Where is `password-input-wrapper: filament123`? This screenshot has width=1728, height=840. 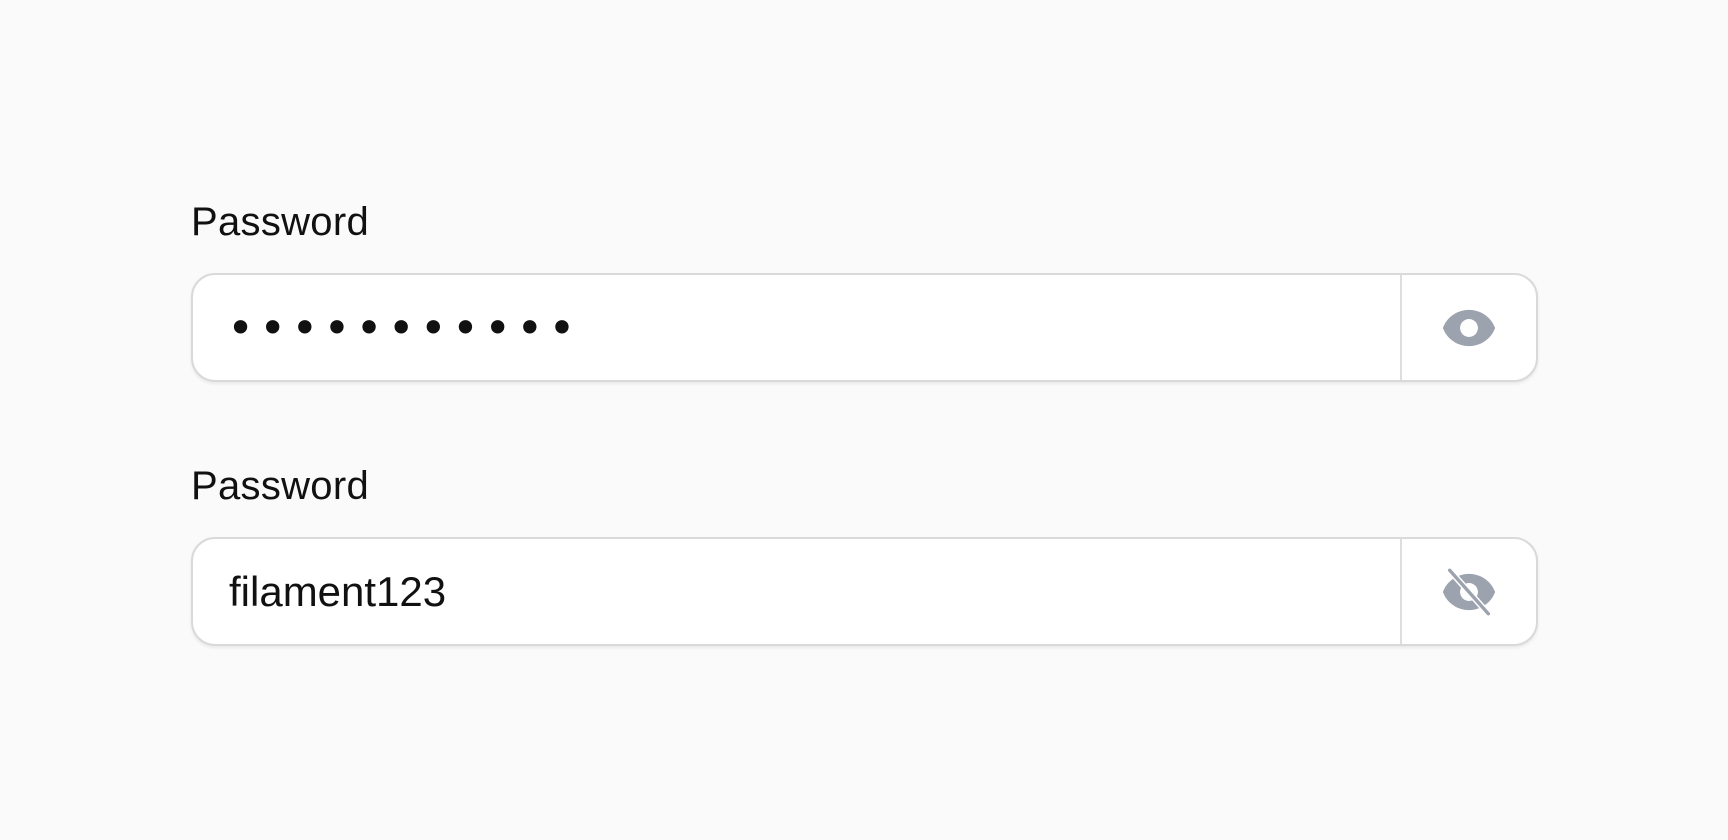 password-input-wrapper: filament123 is located at coordinates (864, 591).